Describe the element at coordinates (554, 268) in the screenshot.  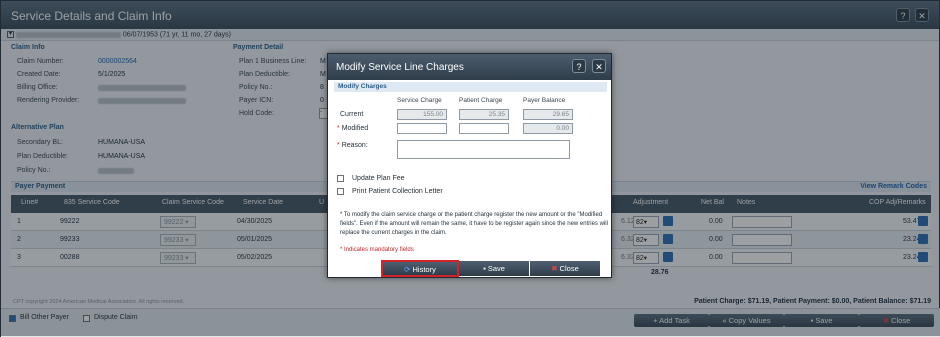
I see `close-x-icon: ✖` at that location.